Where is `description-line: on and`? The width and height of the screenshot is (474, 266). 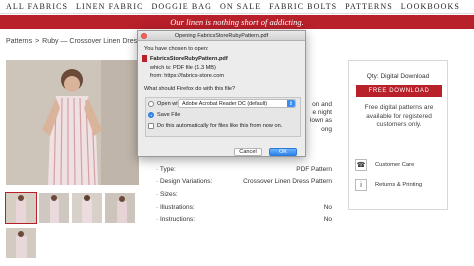
description-line: on and is located at coordinates (322, 104).